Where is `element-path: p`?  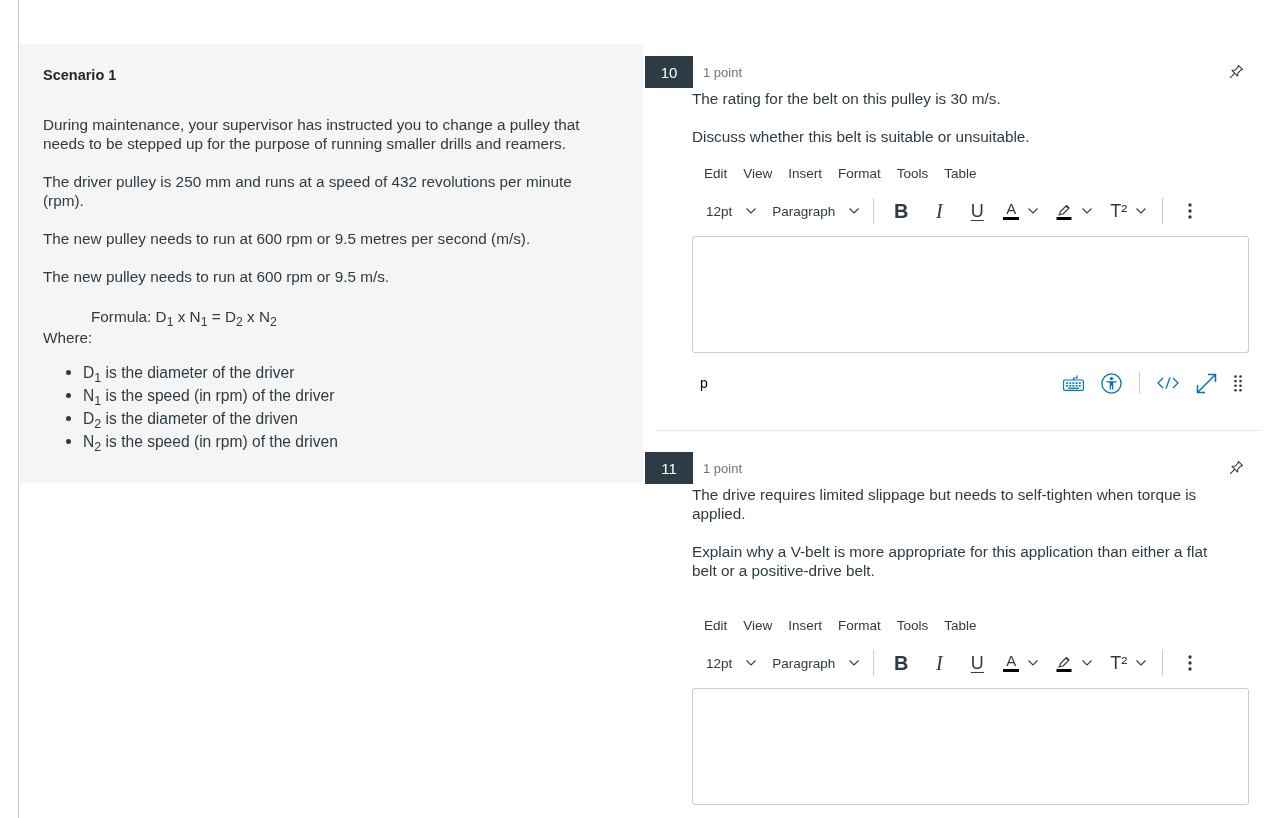
element-path: p is located at coordinates (704, 383).